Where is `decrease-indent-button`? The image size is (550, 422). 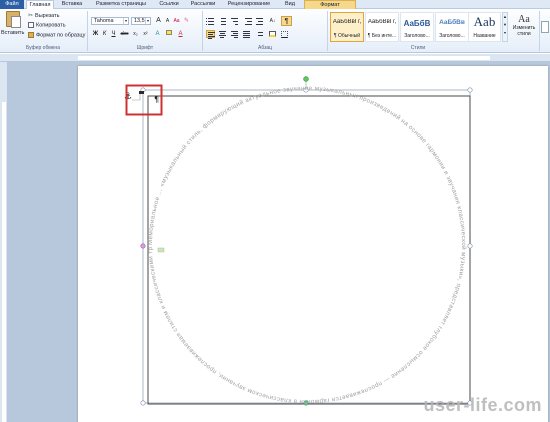 decrease-indent-button is located at coordinates (248, 21).